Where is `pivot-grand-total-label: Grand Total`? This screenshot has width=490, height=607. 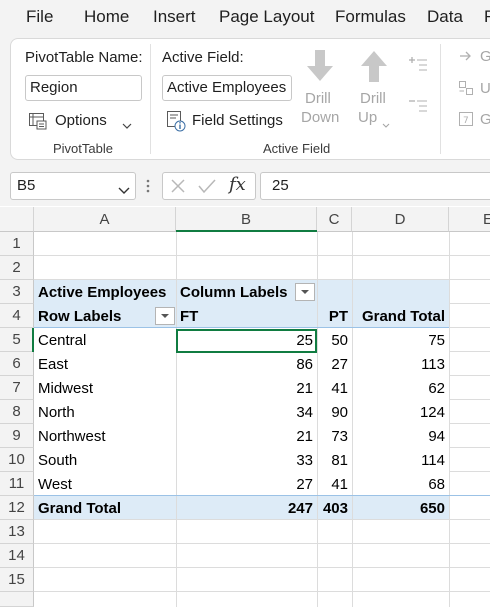
pivot-grand-total-label: Grand Total is located at coordinates (105, 509).